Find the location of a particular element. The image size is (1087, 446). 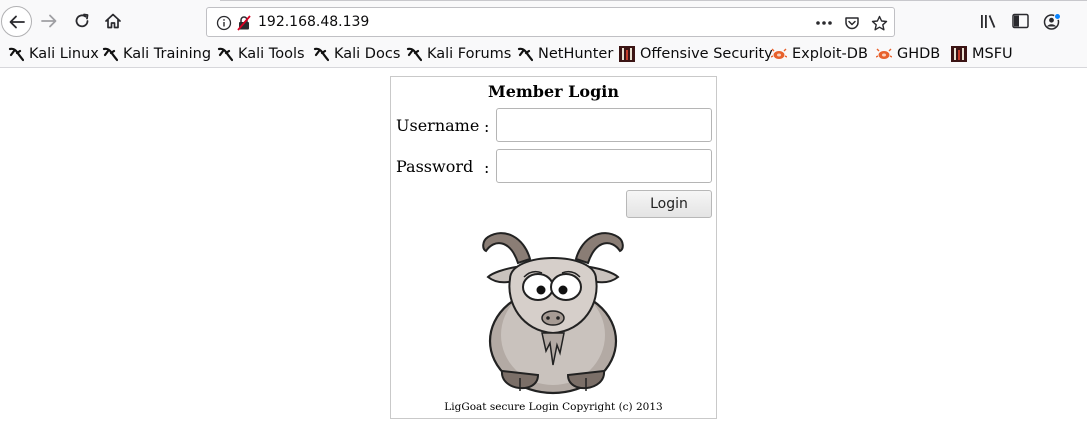

password-label: Password is located at coordinates (435, 166).